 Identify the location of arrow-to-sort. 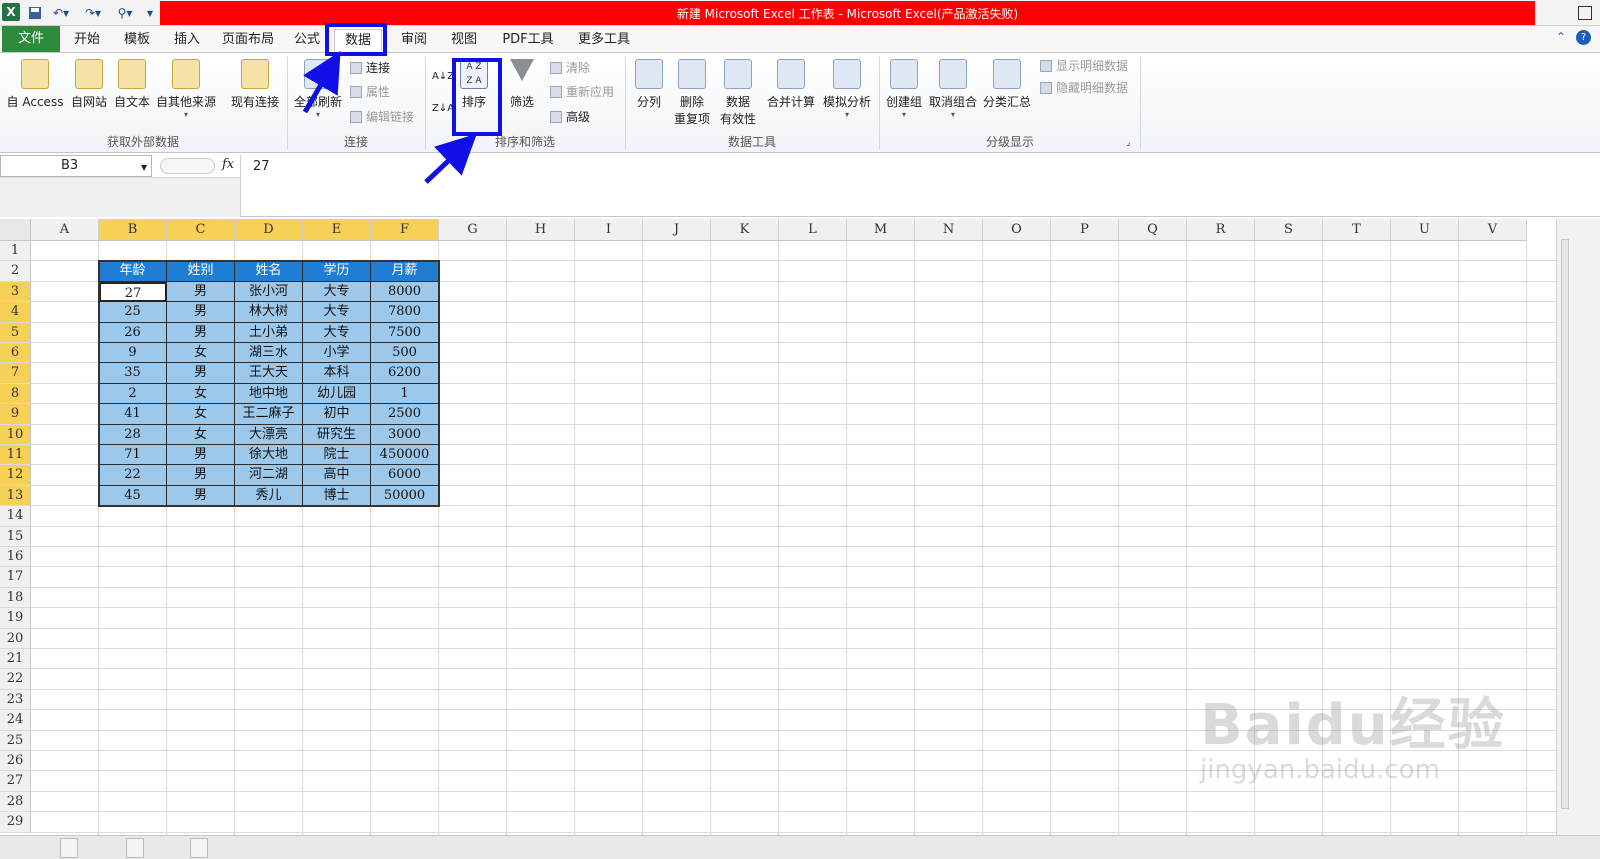
(450, 158).